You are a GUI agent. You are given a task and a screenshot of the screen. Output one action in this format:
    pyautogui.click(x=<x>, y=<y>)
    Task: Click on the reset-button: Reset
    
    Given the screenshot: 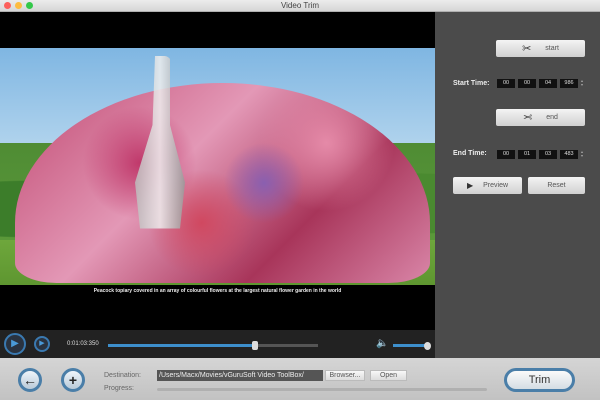 What is the action you would take?
    pyautogui.click(x=556, y=185)
    